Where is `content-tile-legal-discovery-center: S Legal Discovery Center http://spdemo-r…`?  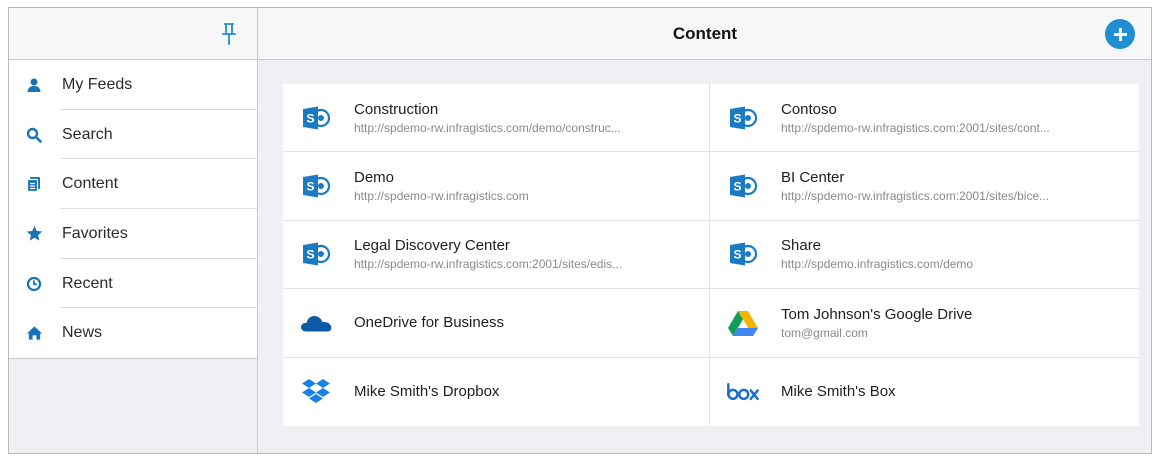 content-tile-legal-discovery-center: S Legal Discovery Center http://spdemo-r… is located at coordinates (496, 255).